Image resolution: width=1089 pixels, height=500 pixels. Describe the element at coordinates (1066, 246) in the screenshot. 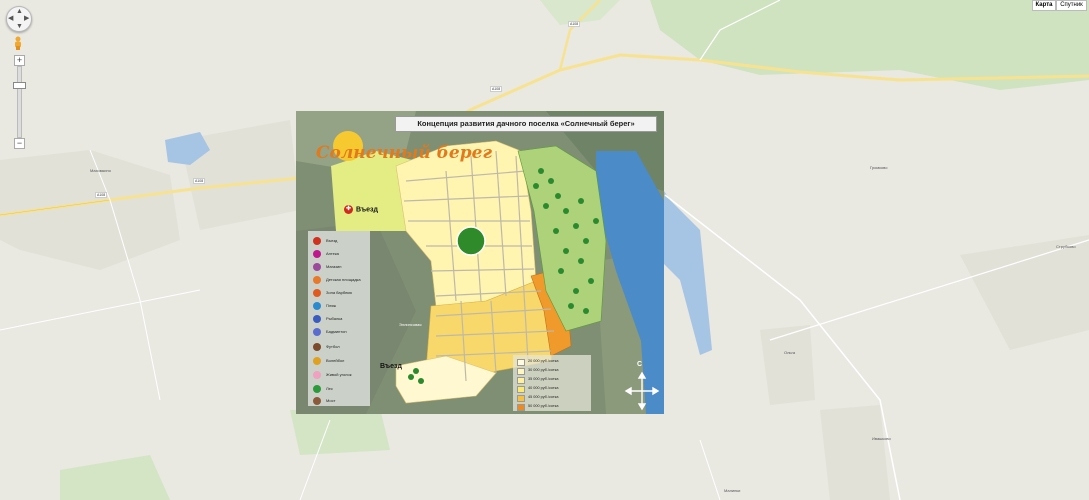

I see `town-label: Струбково` at that location.